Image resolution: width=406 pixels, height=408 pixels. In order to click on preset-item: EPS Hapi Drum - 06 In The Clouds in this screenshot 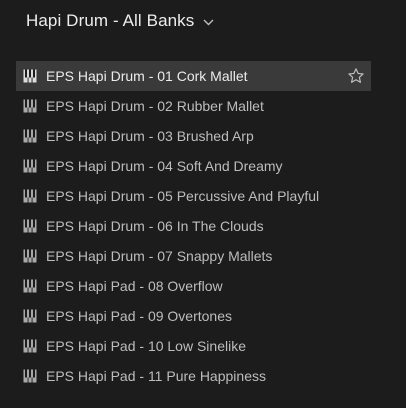, I will do `click(193, 226)`.